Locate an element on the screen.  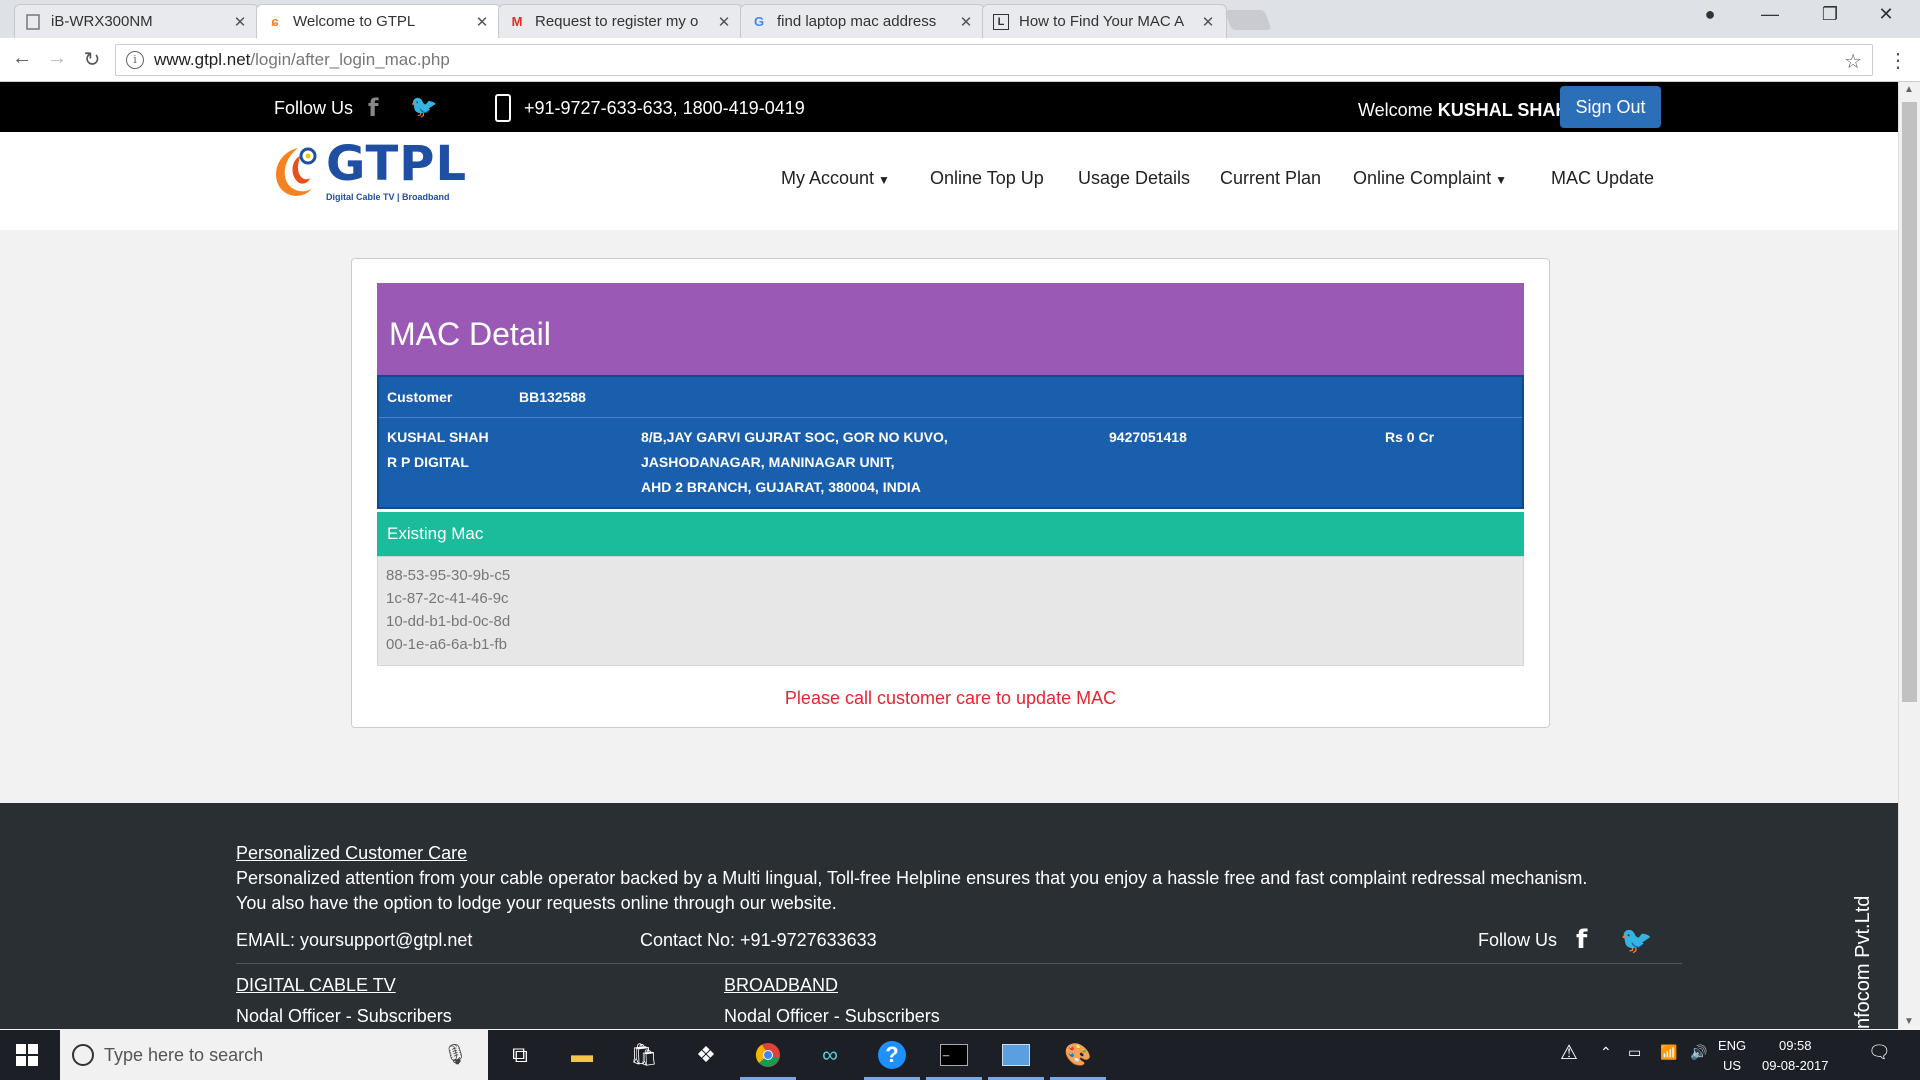
paint-icon: 🎨 is located at coordinates (1078, 1059).